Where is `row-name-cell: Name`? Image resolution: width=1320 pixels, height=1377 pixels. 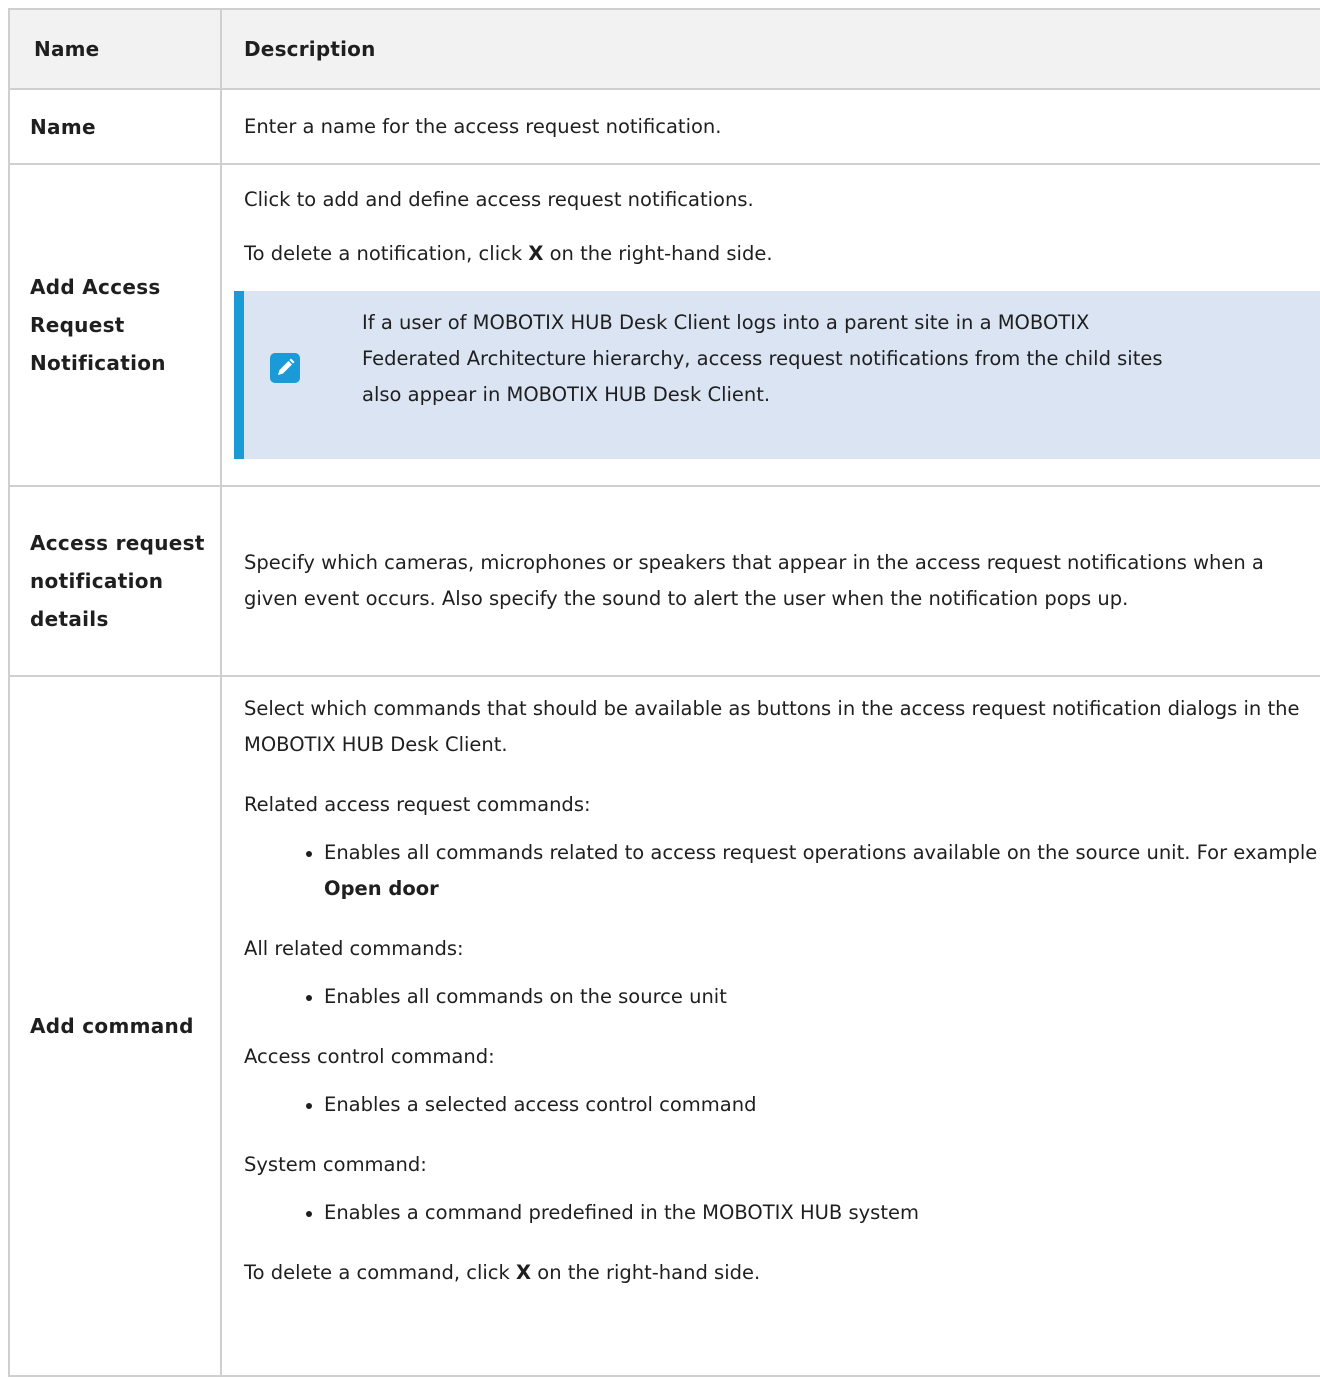 row-name-cell: Name is located at coordinates (115, 126).